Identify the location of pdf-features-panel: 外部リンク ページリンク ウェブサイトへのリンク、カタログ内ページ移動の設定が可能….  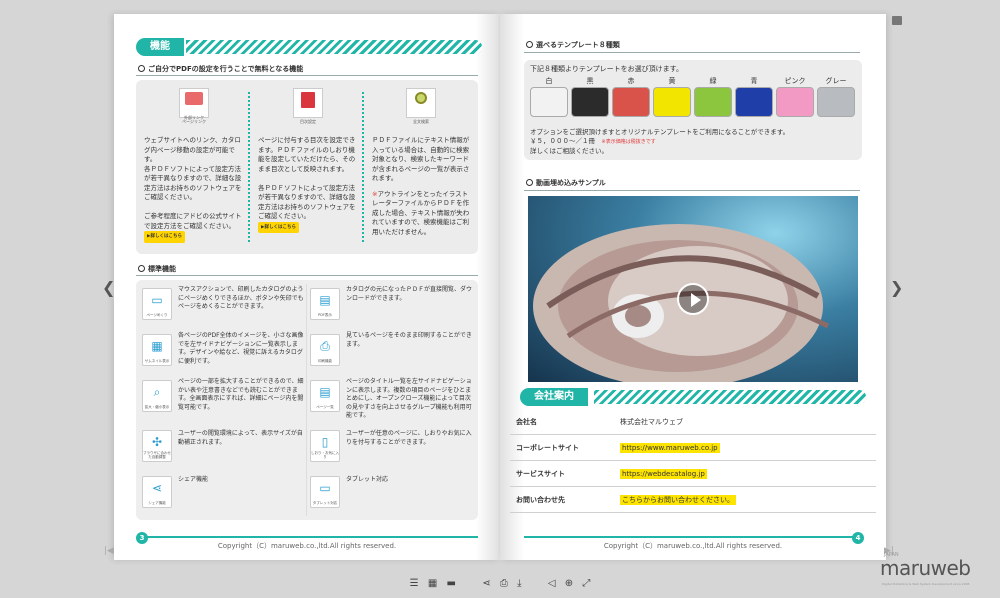
(307, 167).